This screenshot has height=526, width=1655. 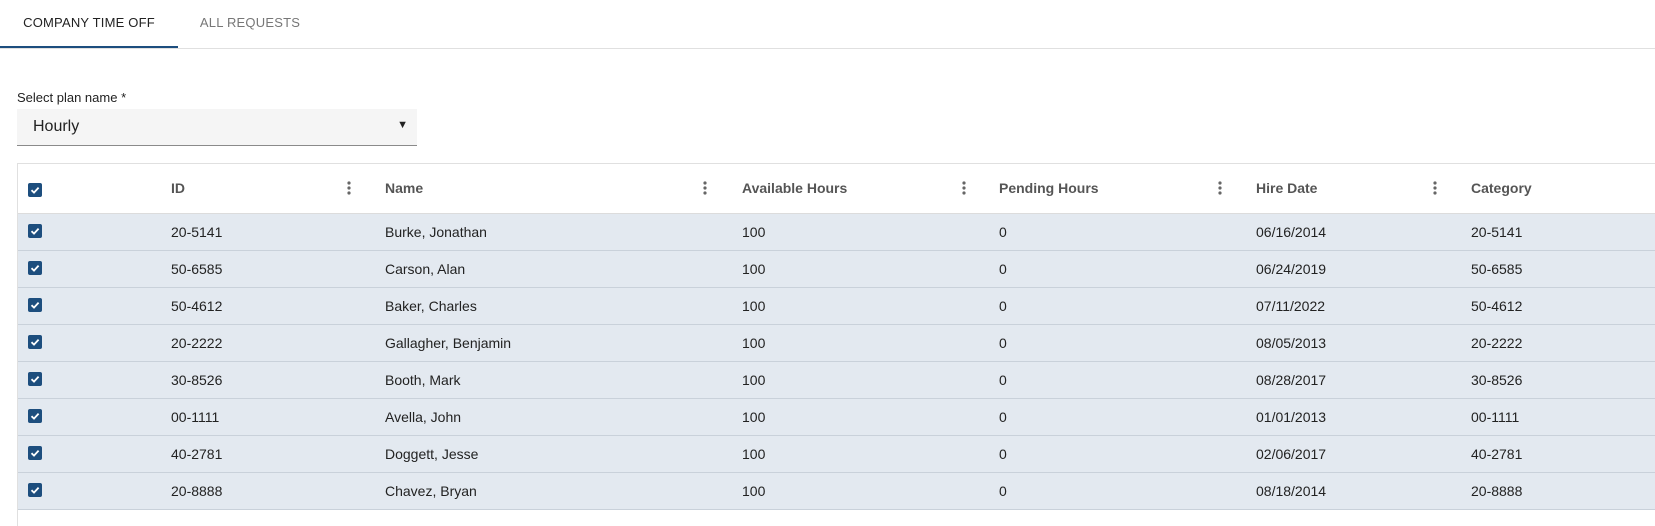 What do you see at coordinates (836, 380) in the screenshot?
I see `table-row: 30-8526 Booth, Mark 100 0 08/28/2017 30-8526` at bounding box center [836, 380].